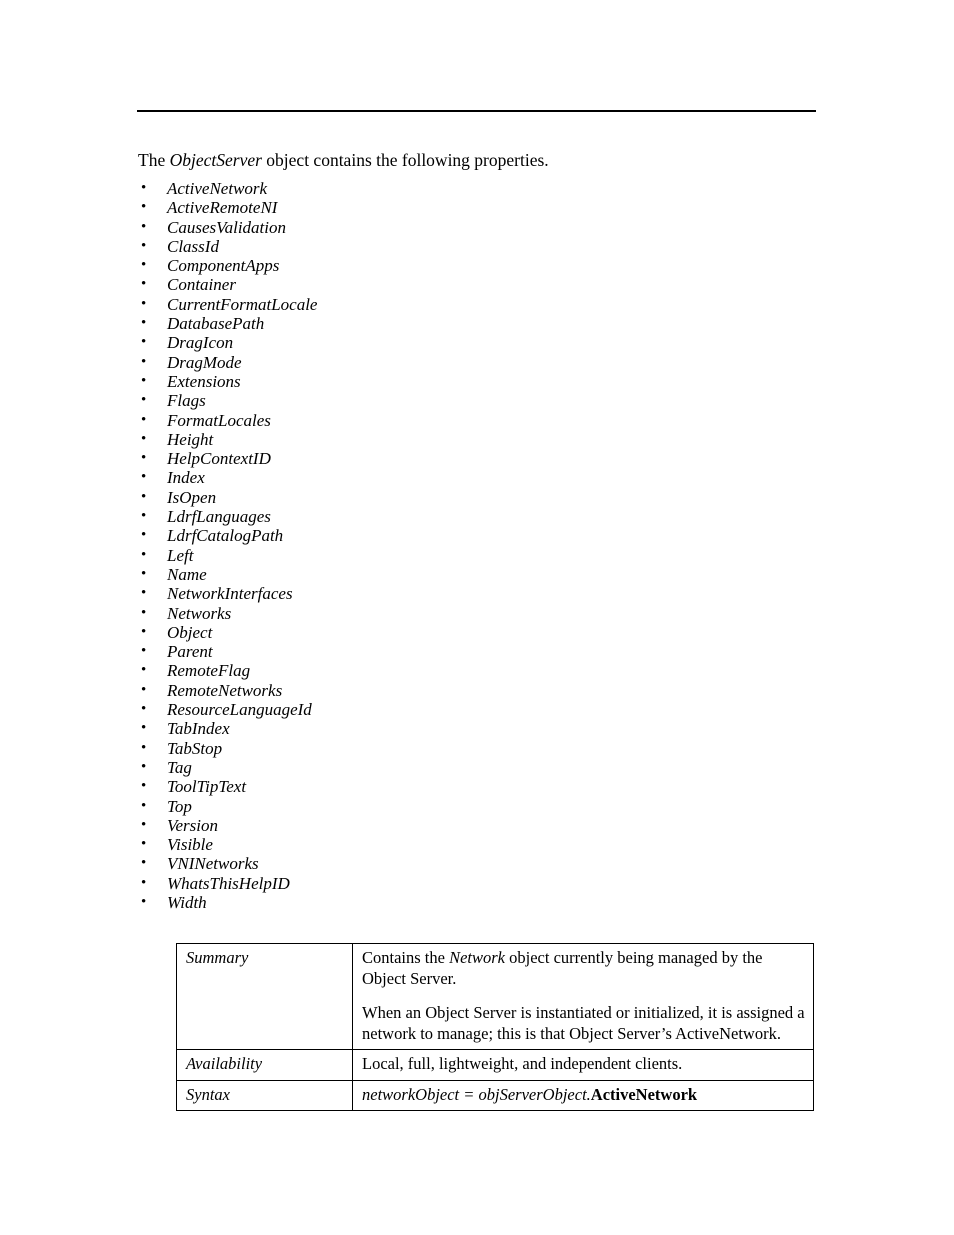  Describe the element at coordinates (418, 728) in the screenshot. I see `list-item: • TabIndex` at that location.